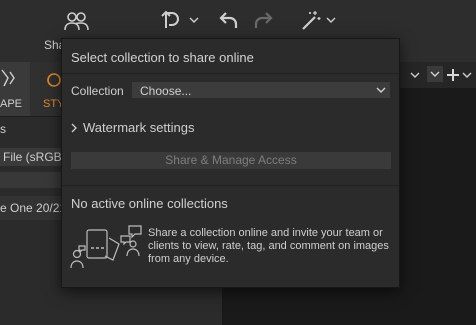  What do you see at coordinates (47, 89) in the screenshot?
I see `tab-style: STY` at bounding box center [47, 89].